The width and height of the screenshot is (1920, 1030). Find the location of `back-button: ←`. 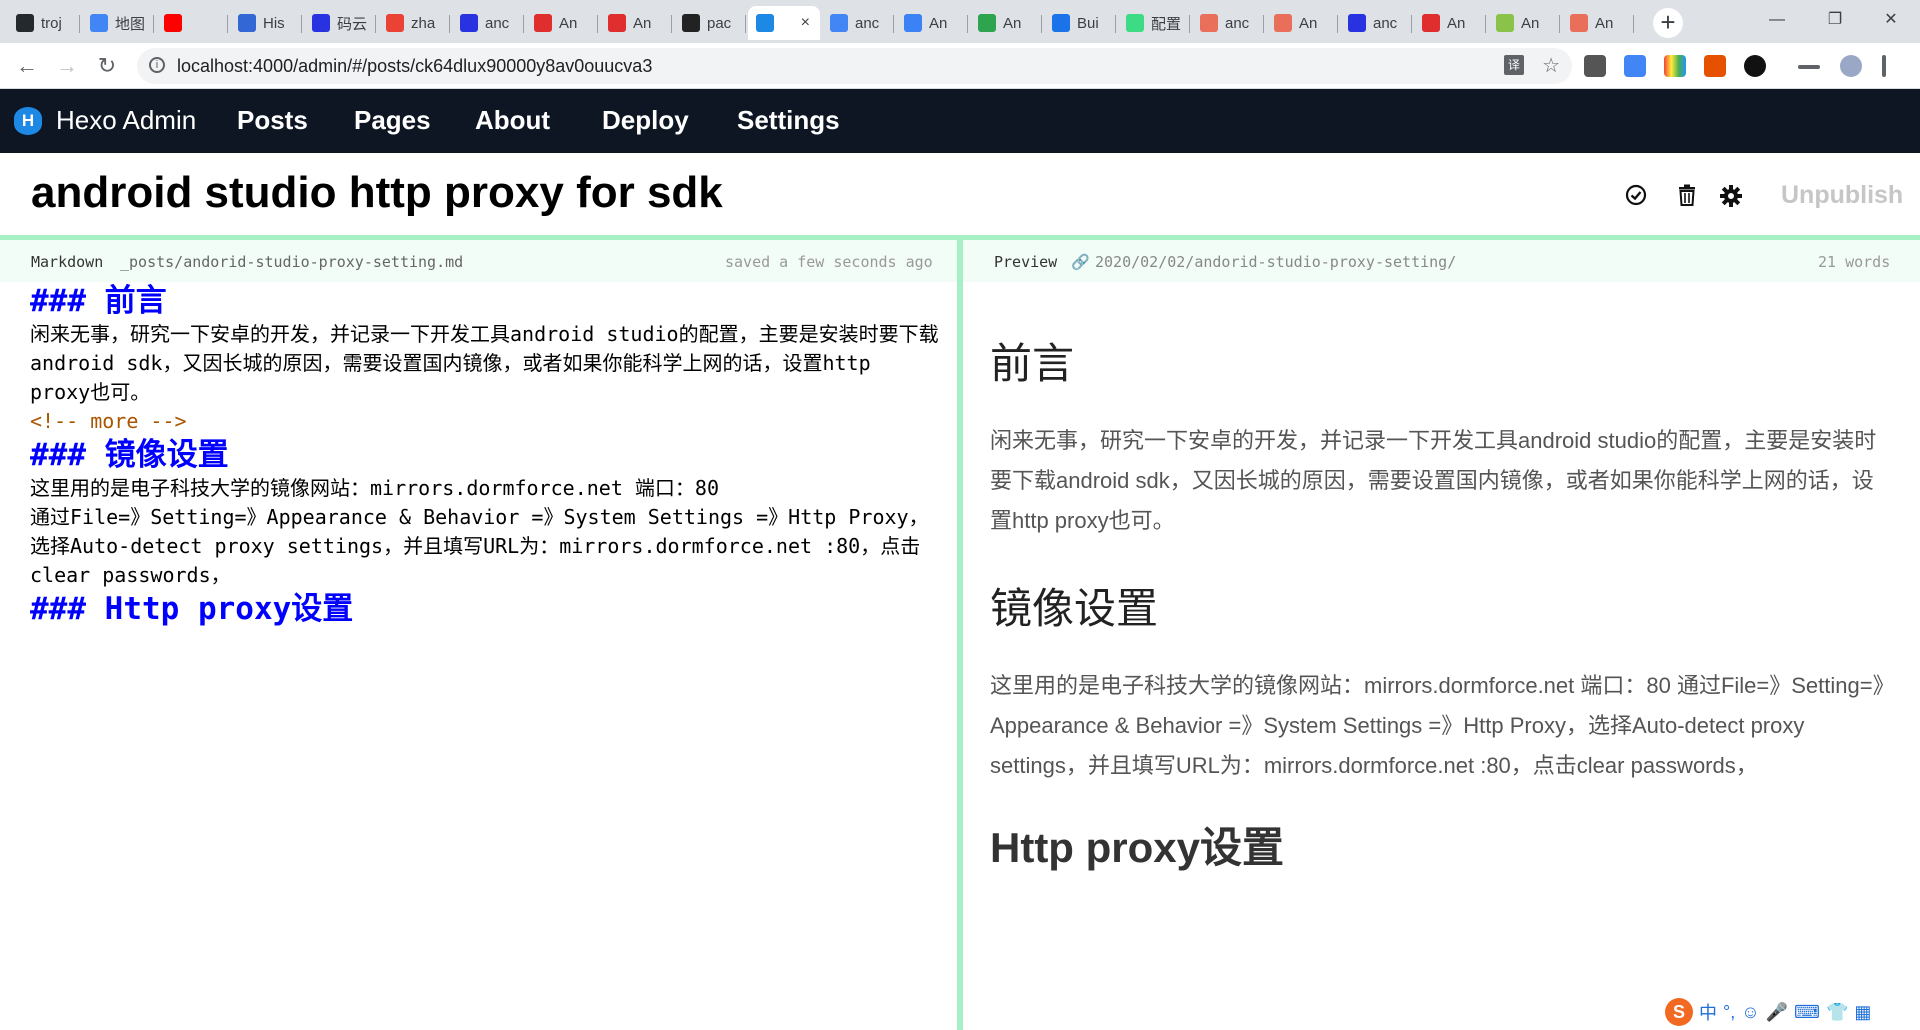

back-button: ← is located at coordinates (27, 66).